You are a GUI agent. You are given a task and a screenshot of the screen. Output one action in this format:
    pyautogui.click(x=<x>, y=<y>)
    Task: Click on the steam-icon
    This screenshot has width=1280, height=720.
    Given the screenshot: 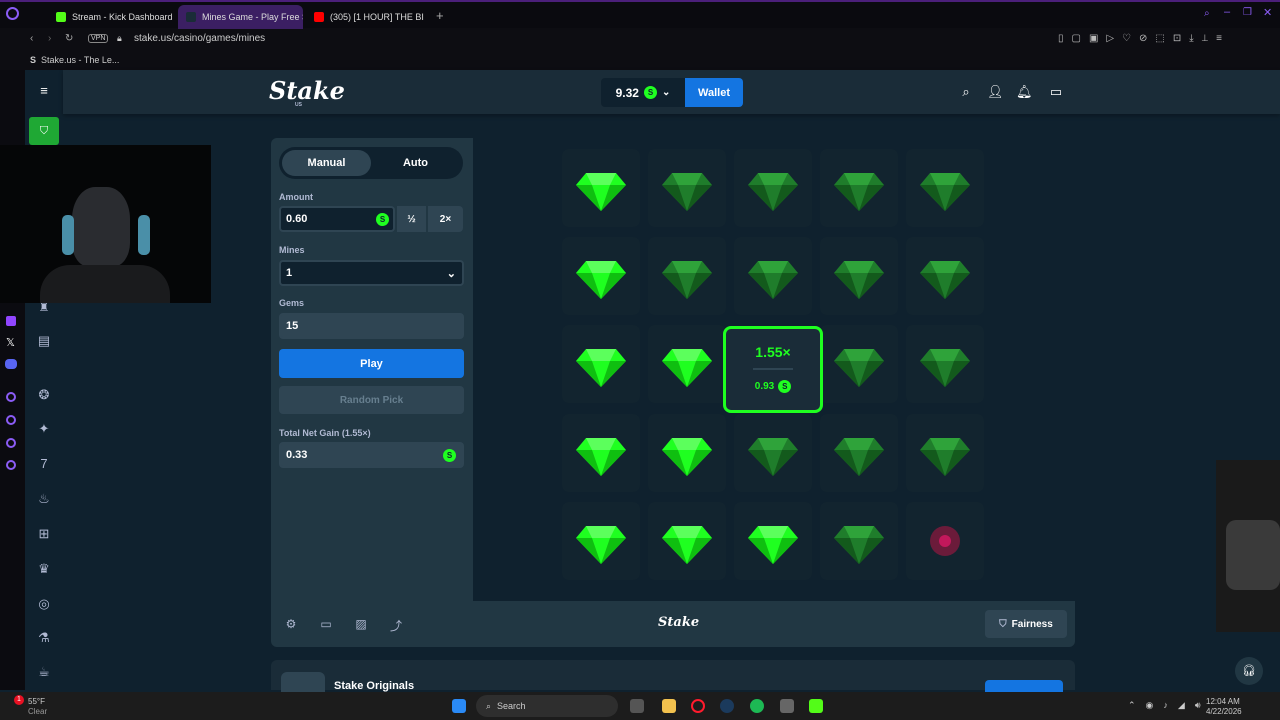 What is the action you would take?
    pyautogui.click(x=727, y=706)
    